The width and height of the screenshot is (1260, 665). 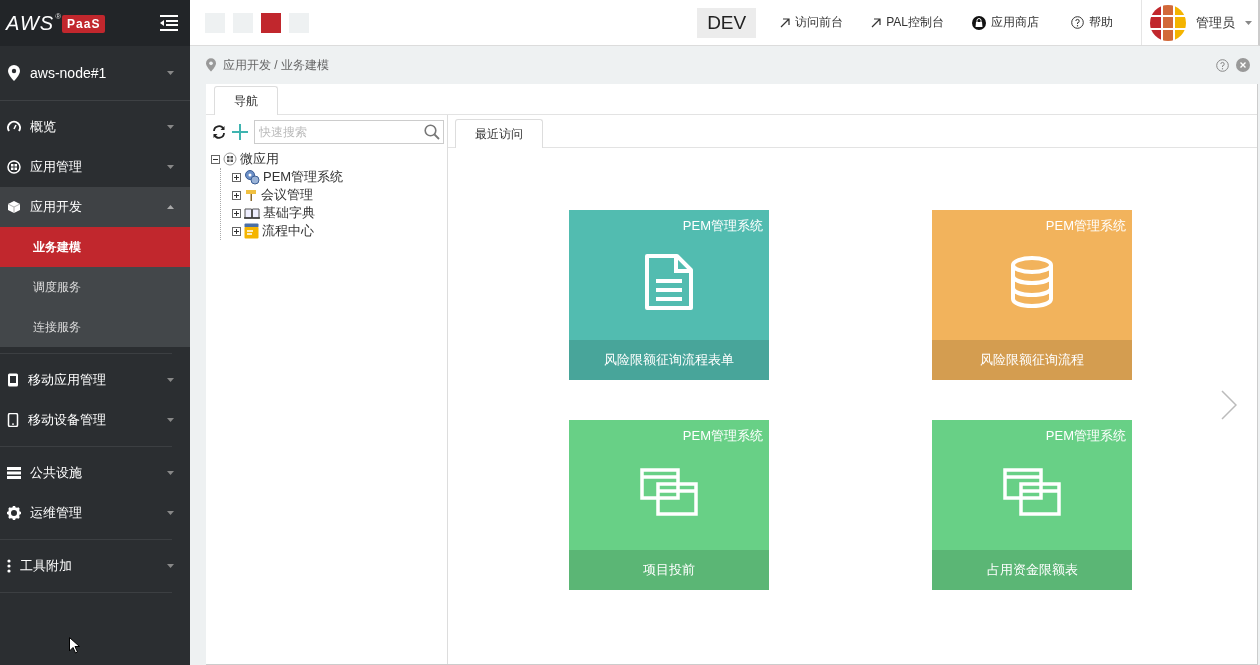 I want to click on breadcrumb: 应用开发 / 业务建模, so click(x=276, y=65).